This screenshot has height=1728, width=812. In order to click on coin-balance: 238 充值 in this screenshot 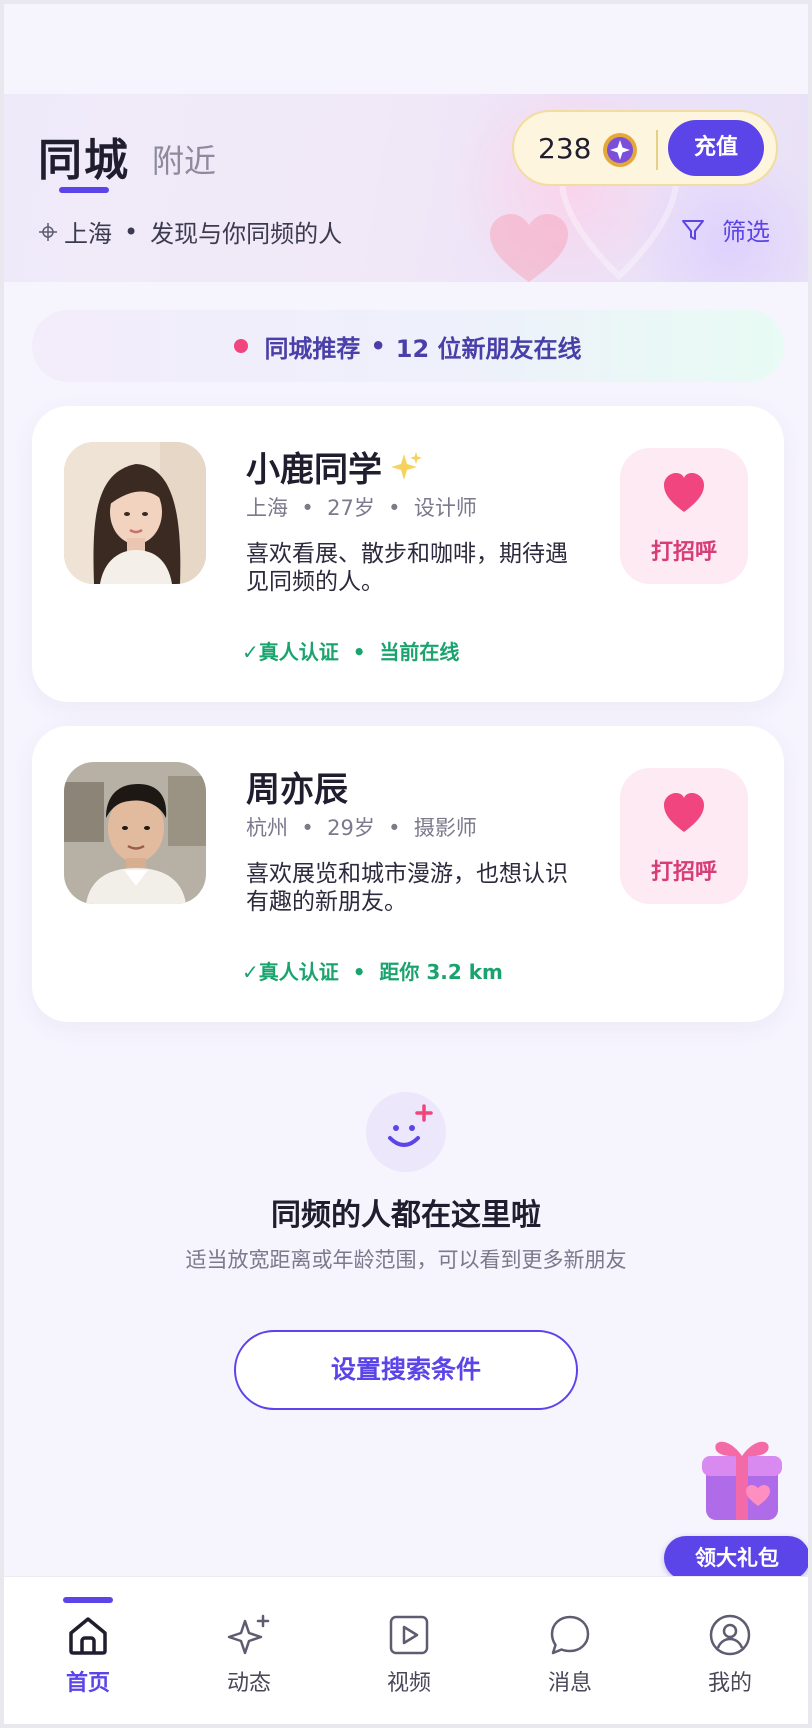, I will do `click(645, 148)`.